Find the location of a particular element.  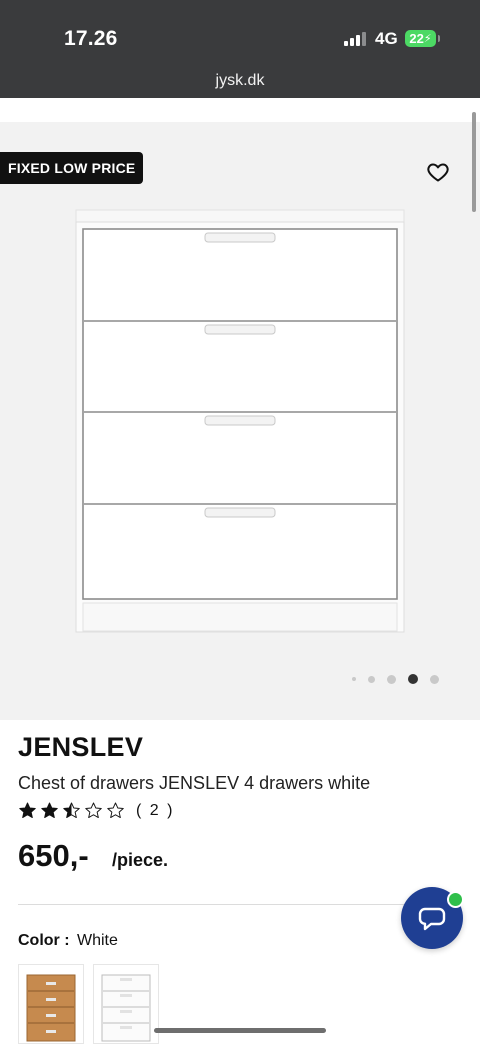

divider is located at coordinates (240, 904).